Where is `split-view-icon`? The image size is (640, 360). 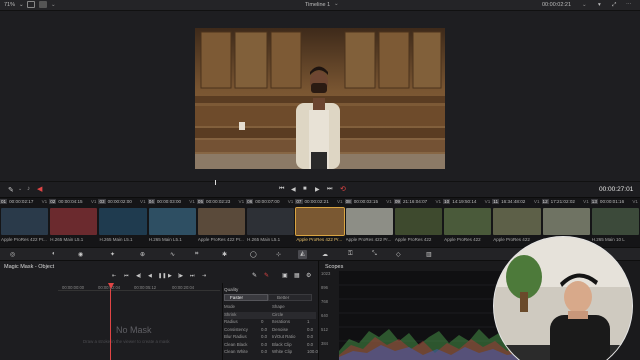
split-view-icon is located at coordinates (43, 4).